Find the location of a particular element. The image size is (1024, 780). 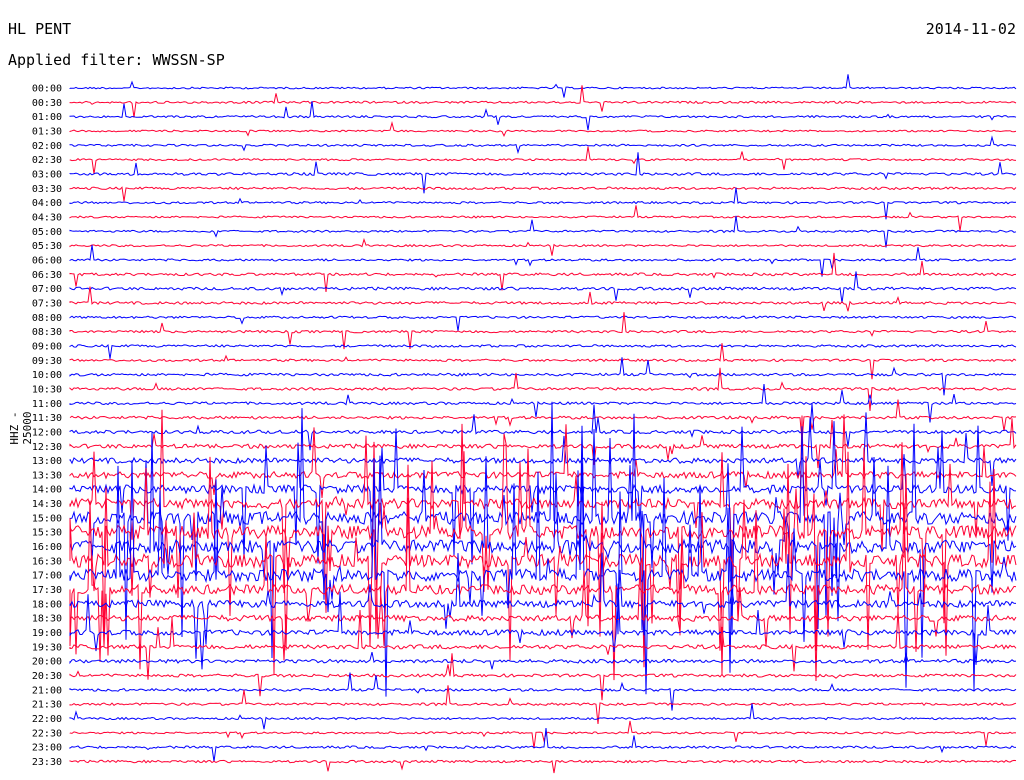

time-tick-label: 13:30 is located at coordinates (47, 475).